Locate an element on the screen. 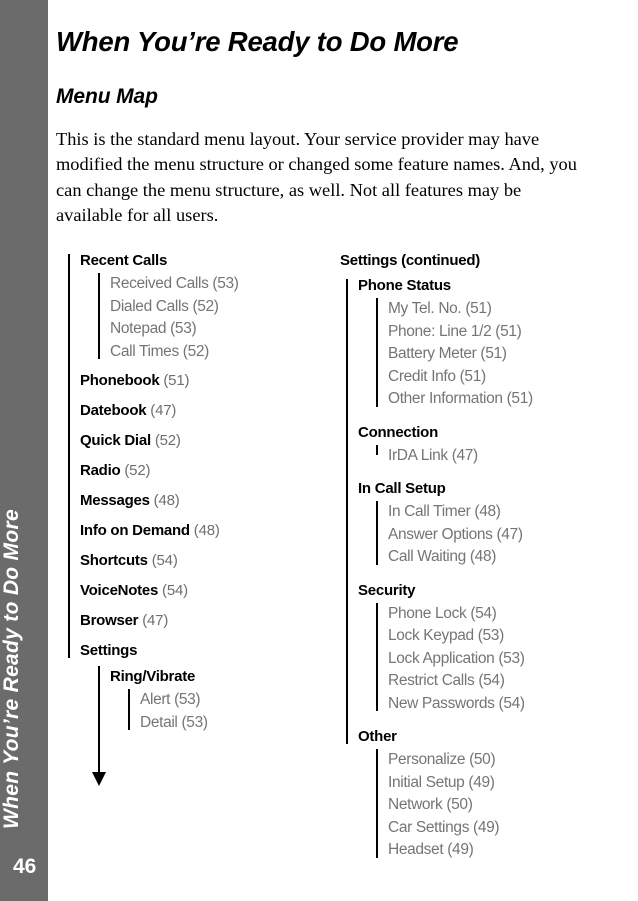  menu-entry-label: Settings (continued) is located at coordinates (410, 260).